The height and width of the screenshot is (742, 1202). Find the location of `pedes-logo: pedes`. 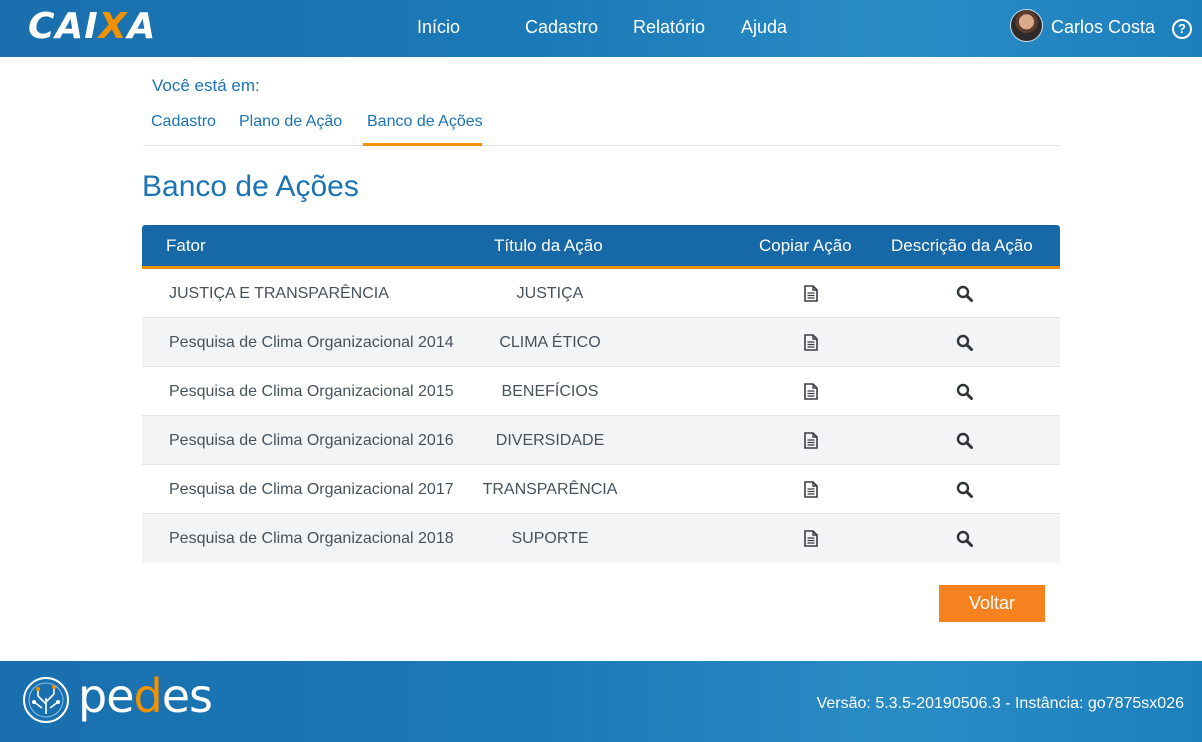

pedes-logo: pedes is located at coordinates (145, 696).